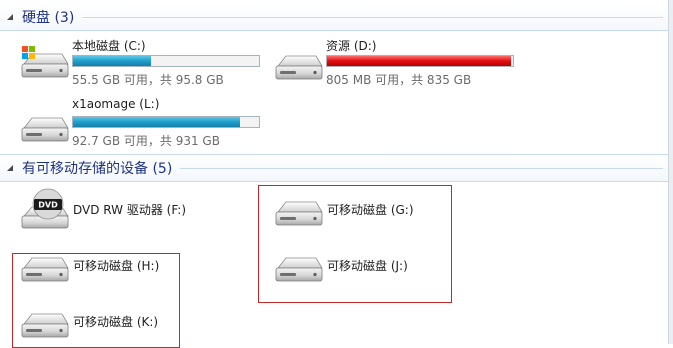  What do you see at coordinates (148, 80) in the screenshot?
I see `free-space-text: 55.5 GB 可用，共 95.8 GB` at bounding box center [148, 80].